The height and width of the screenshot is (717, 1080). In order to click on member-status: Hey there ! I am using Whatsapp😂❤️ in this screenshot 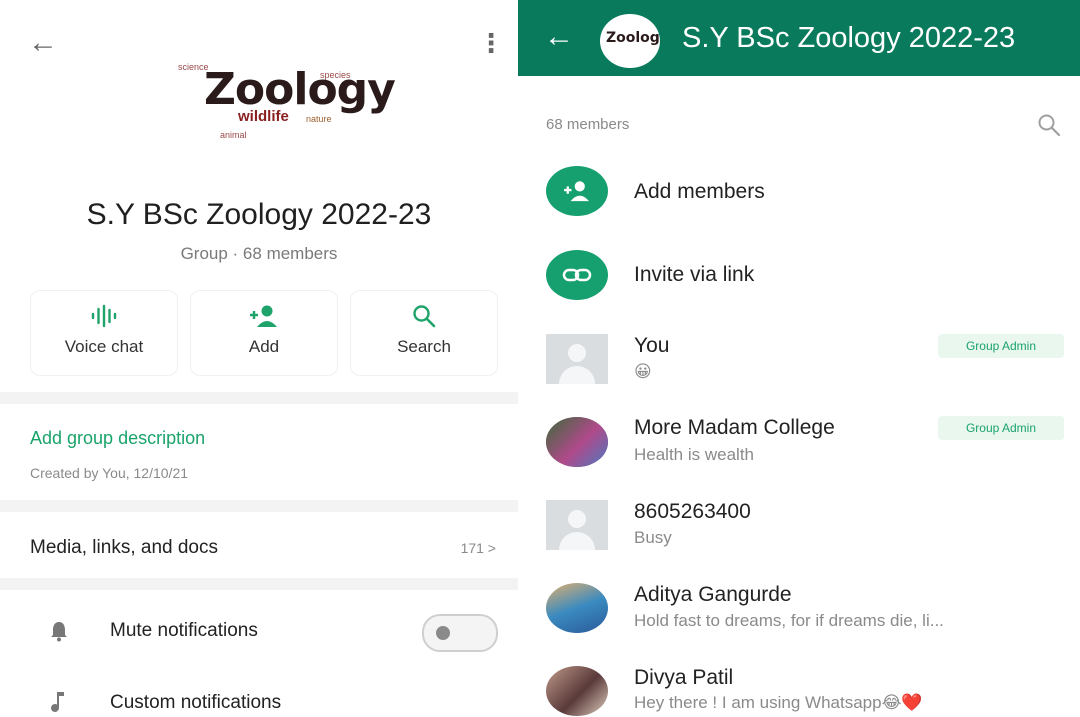, I will do `click(778, 702)`.